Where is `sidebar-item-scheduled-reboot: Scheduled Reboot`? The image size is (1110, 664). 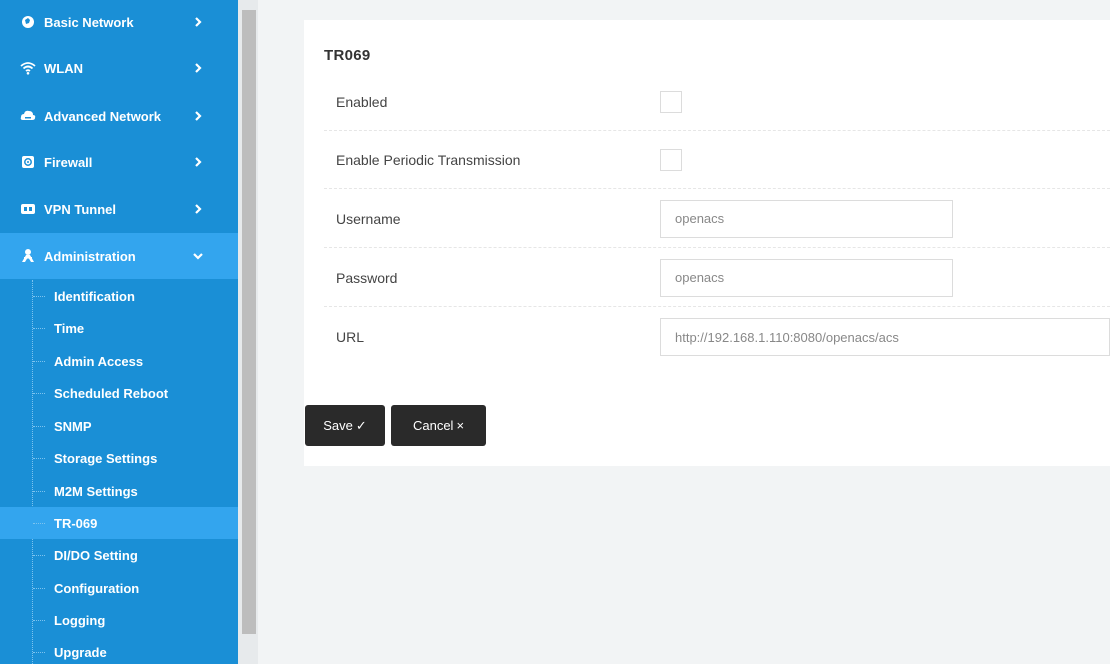 sidebar-item-scheduled-reboot: Scheduled Reboot is located at coordinates (119, 393).